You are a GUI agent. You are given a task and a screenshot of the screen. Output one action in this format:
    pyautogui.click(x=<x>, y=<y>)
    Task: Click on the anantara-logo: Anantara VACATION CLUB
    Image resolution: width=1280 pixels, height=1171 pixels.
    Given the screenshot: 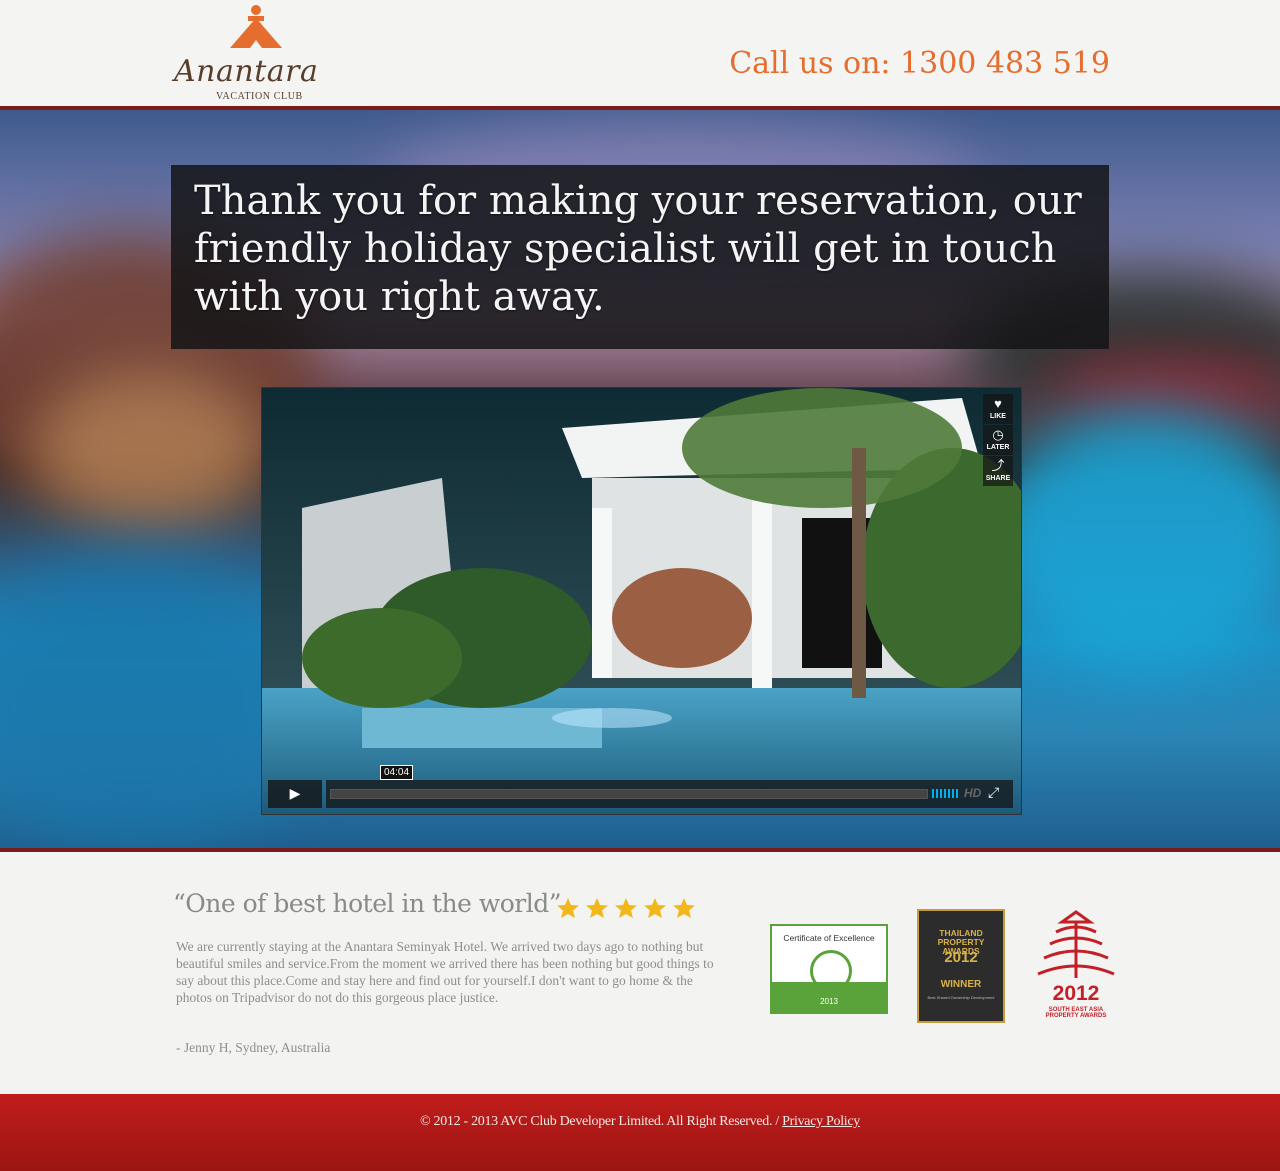 What is the action you would take?
    pyautogui.click(x=255, y=54)
    